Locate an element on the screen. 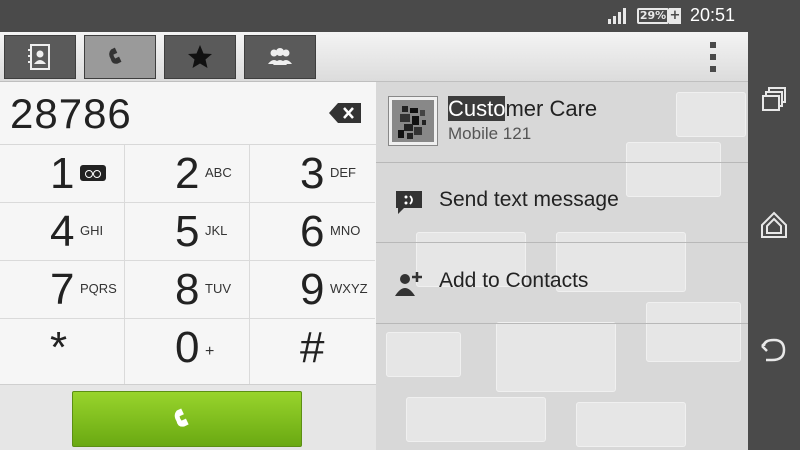 Image resolution: width=800 pixels, height=450 pixels. key-digit: * is located at coordinates (59, 347).